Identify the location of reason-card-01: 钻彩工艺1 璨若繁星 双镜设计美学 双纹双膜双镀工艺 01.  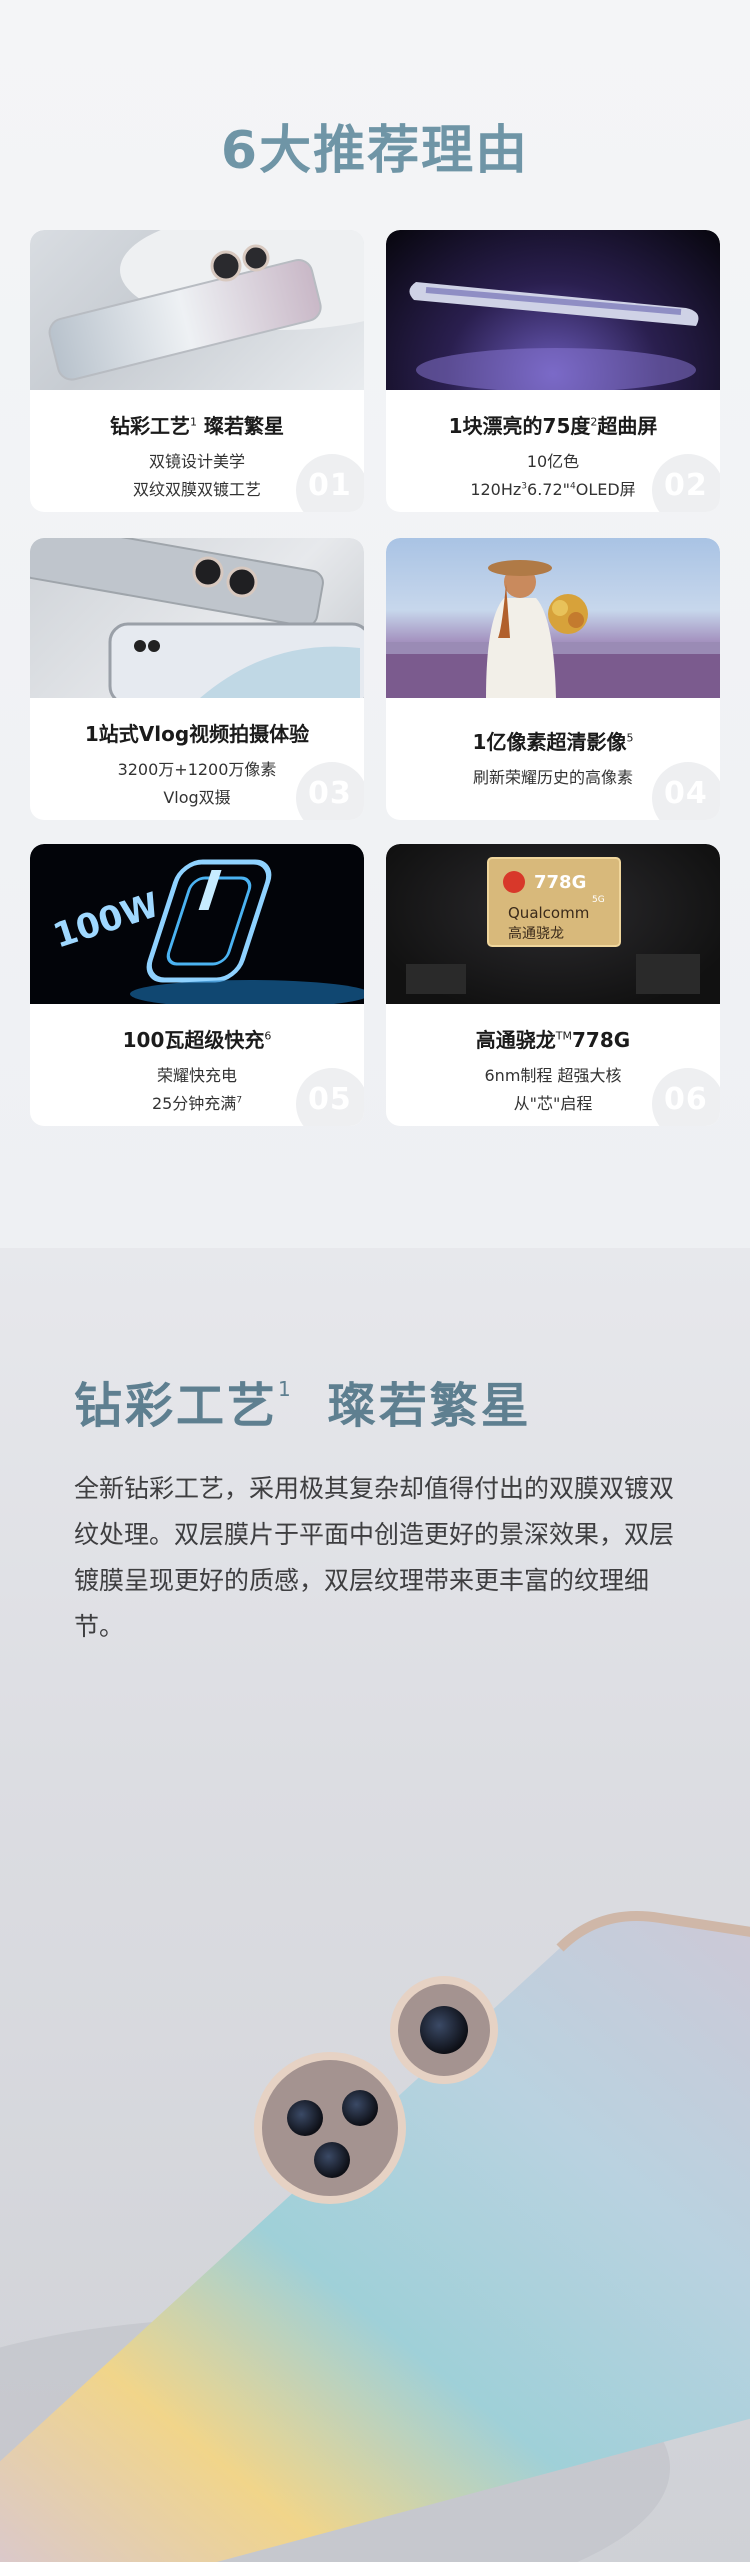
(197, 371).